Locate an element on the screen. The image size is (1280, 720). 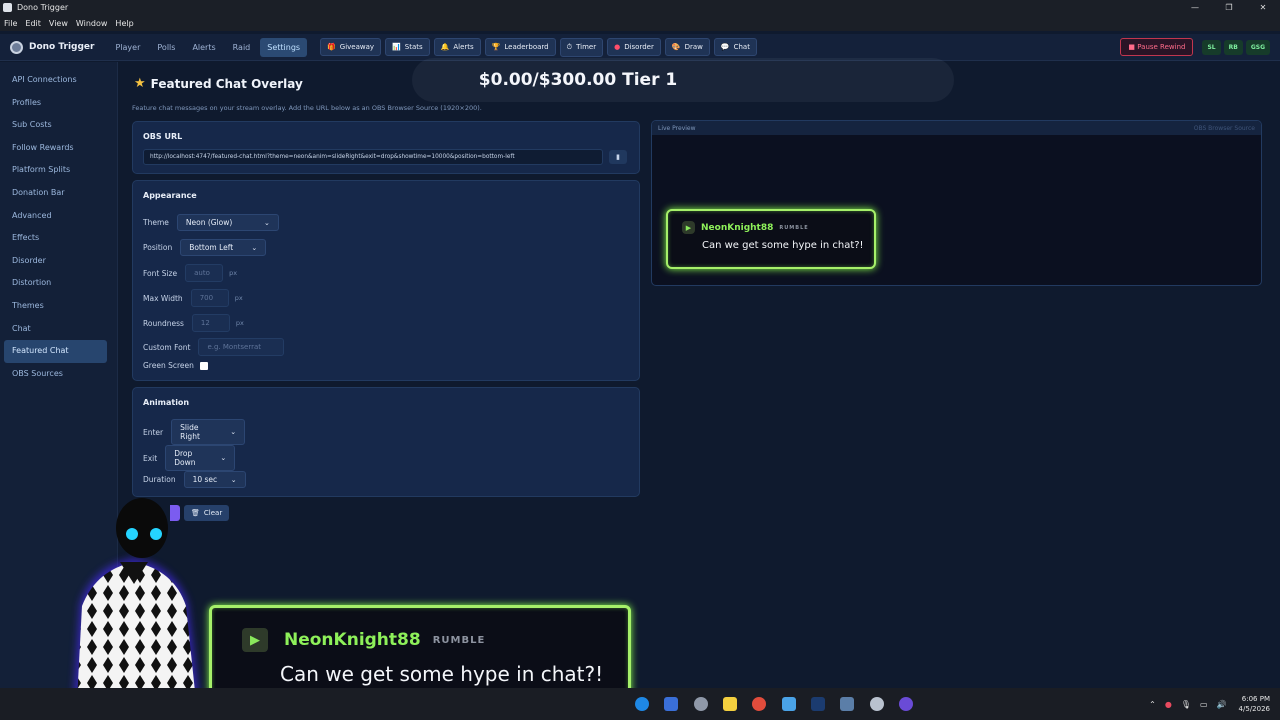
network-icon: ▭ is located at coordinates (1204, 704).